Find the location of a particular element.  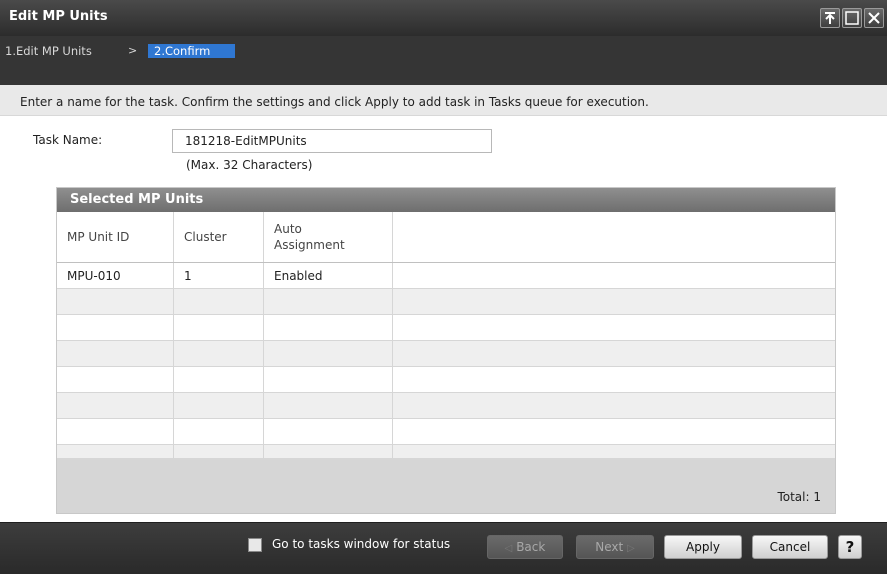

task-name-hint: (Max. 32 Characters) is located at coordinates (249, 165).